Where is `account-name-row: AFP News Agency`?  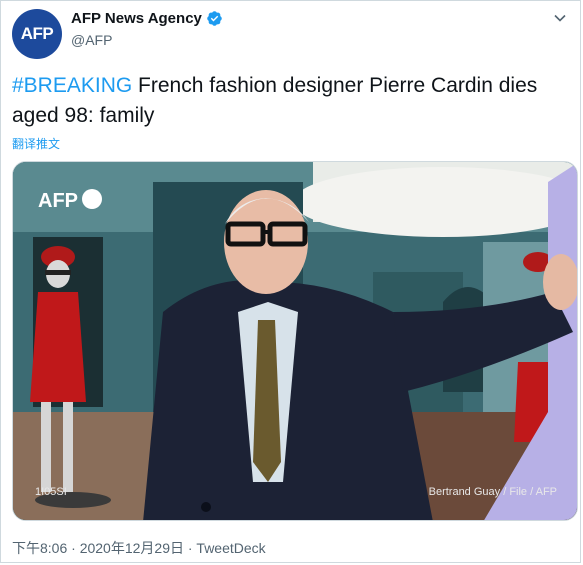 account-name-row: AFP News Agency is located at coordinates (147, 18).